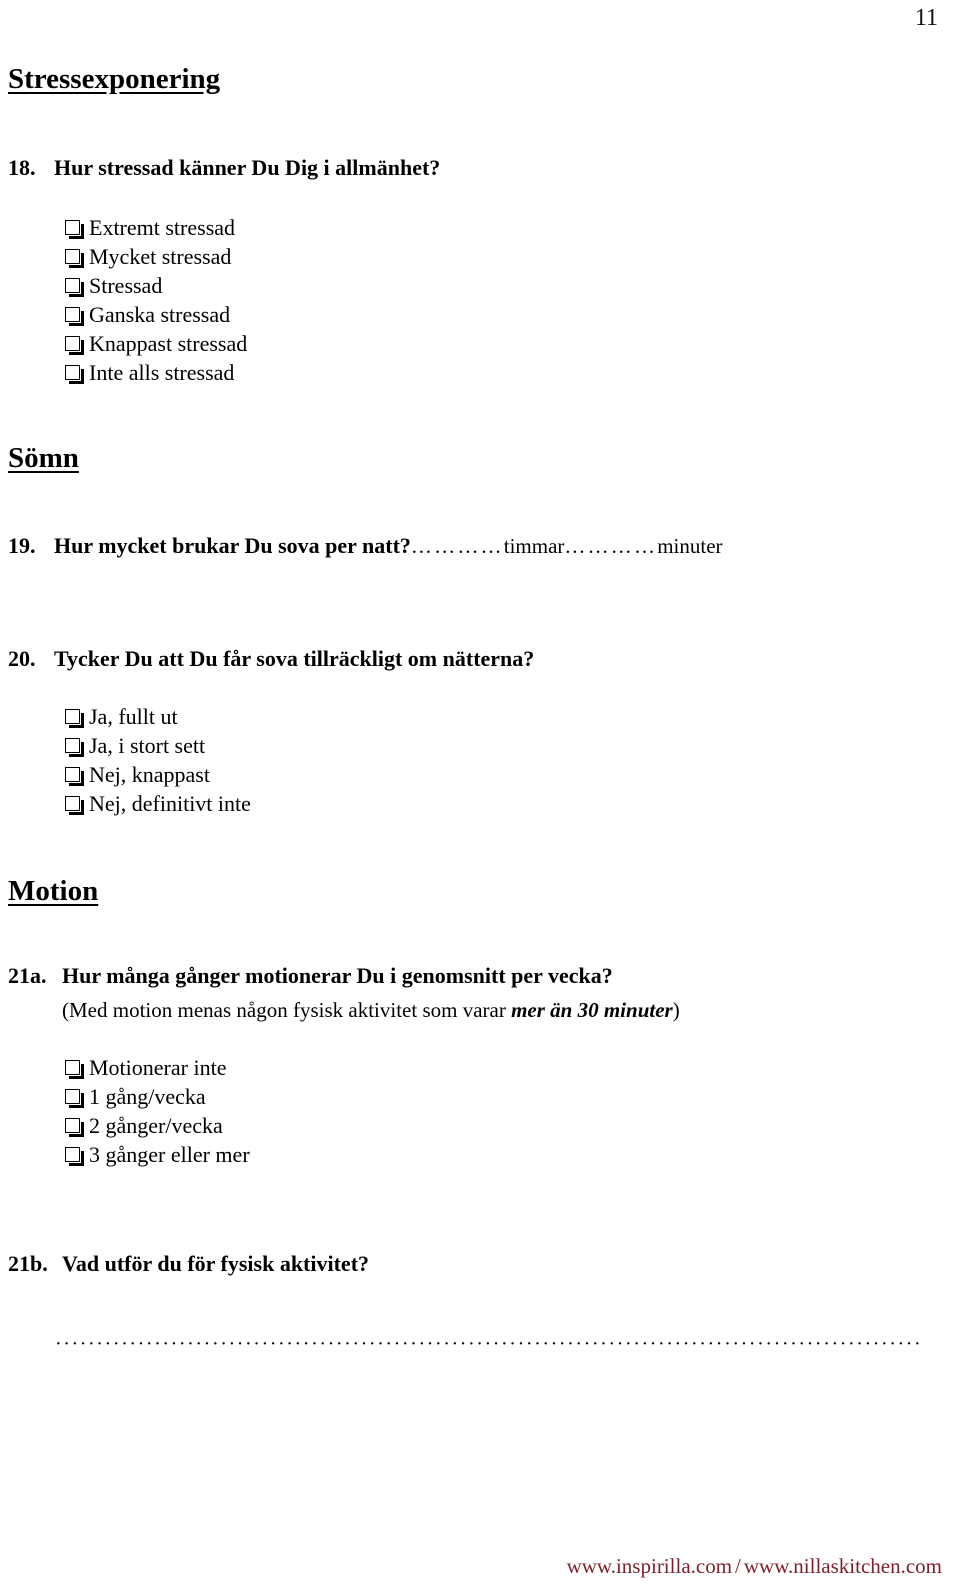 This screenshot has width=960, height=1589. Describe the element at coordinates (162, 372) in the screenshot. I see `option-label: Inte alls stressad` at that location.